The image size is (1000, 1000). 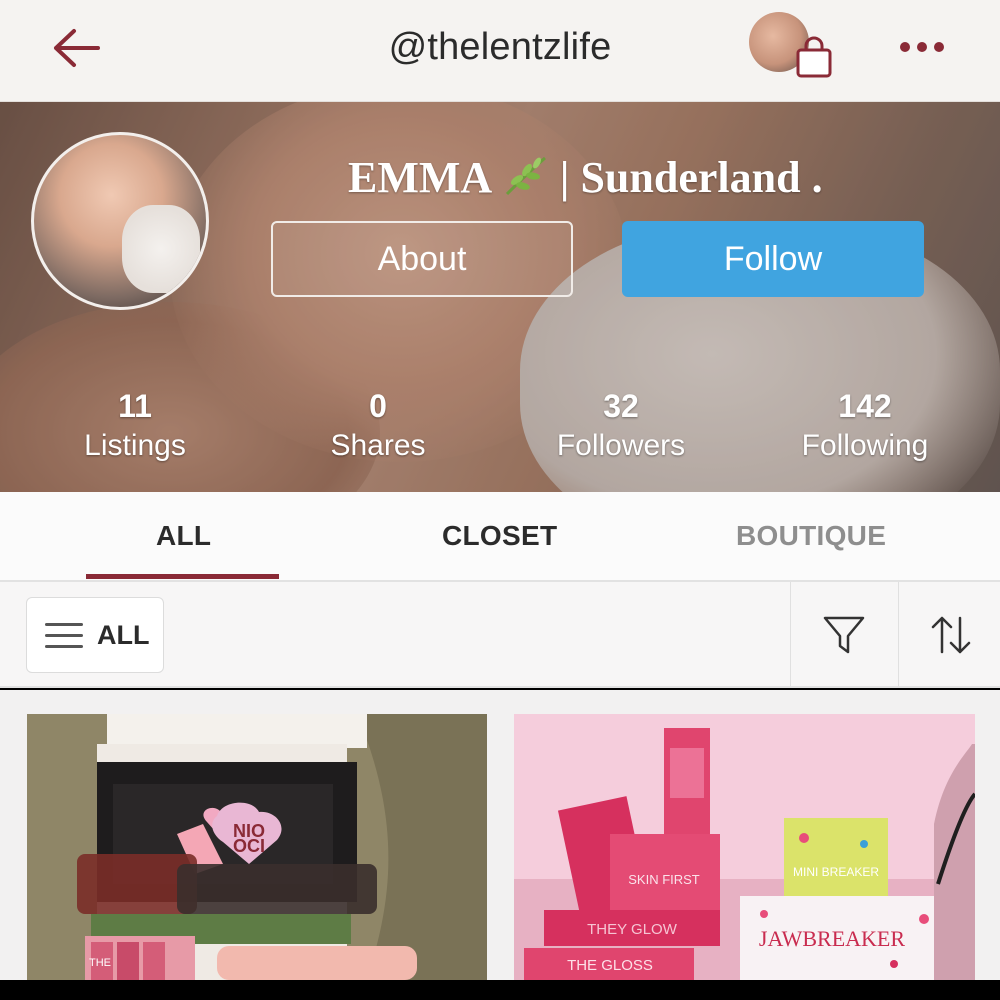 What do you see at coordinates (832, 938) in the screenshot?
I see `product-box-label-3: JAWBREAKER` at bounding box center [832, 938].